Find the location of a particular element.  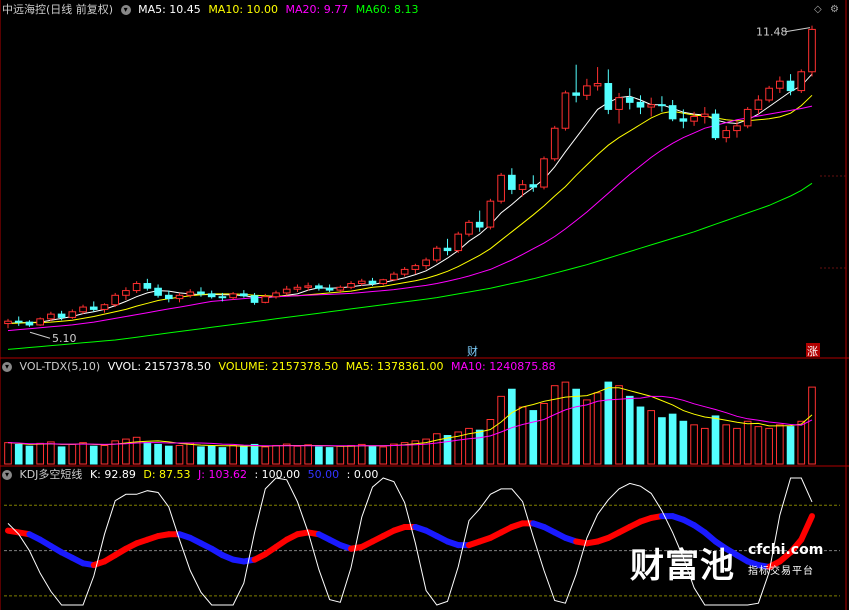

diamond-icon: ◇ is located at coordinates (819, 10).